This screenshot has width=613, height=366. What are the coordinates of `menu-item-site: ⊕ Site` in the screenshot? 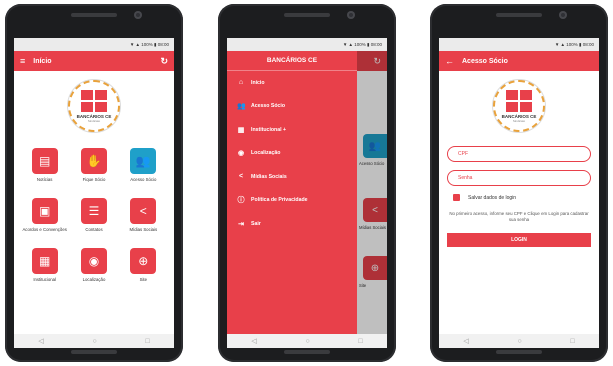 It's located at (143, 268).